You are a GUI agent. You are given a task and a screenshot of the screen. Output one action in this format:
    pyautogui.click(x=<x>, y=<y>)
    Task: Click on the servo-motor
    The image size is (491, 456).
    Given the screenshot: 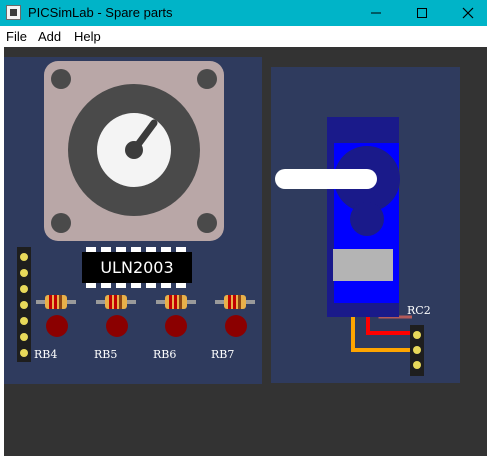 What is the action you would take?
    pyautogui.click(x=363, y=217)
    